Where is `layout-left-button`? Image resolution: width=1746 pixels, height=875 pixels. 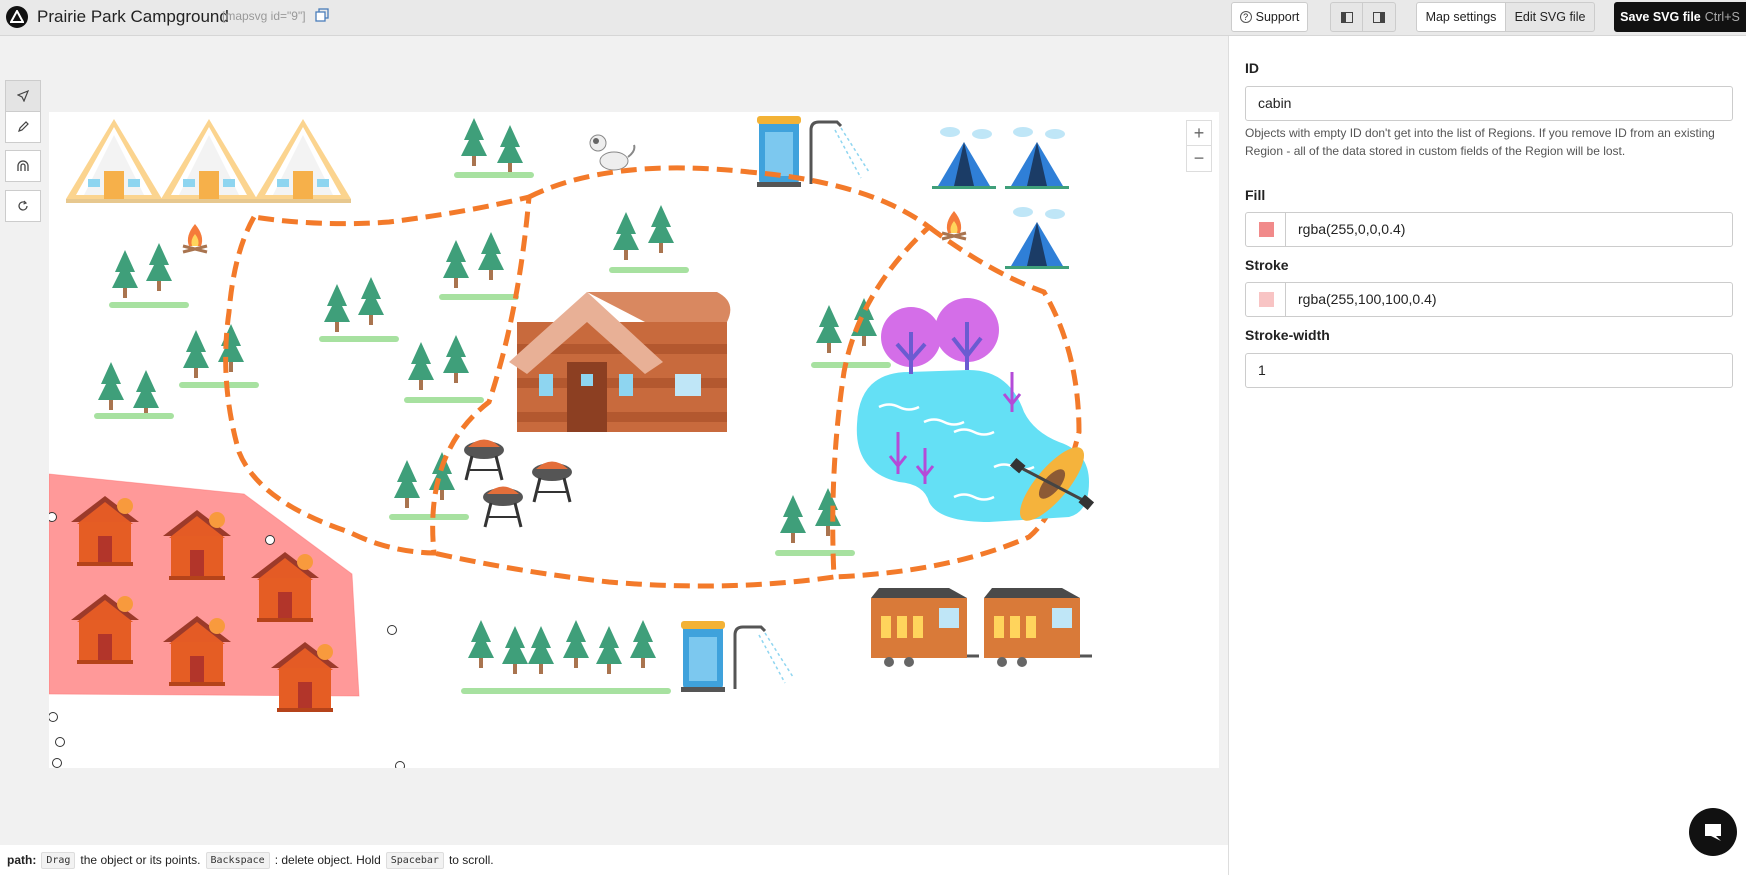
layout-left-button is located at coordinates (1346, 17).